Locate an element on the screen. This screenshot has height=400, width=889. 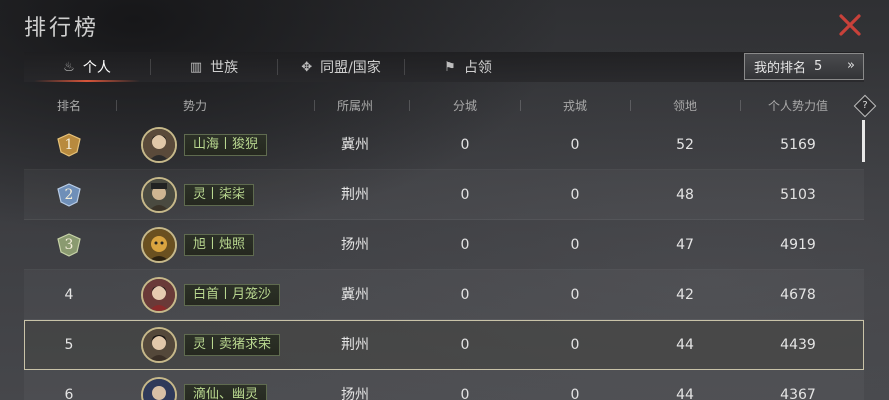
rank-badge-gold: 1 is located at coordinates (69, 145).